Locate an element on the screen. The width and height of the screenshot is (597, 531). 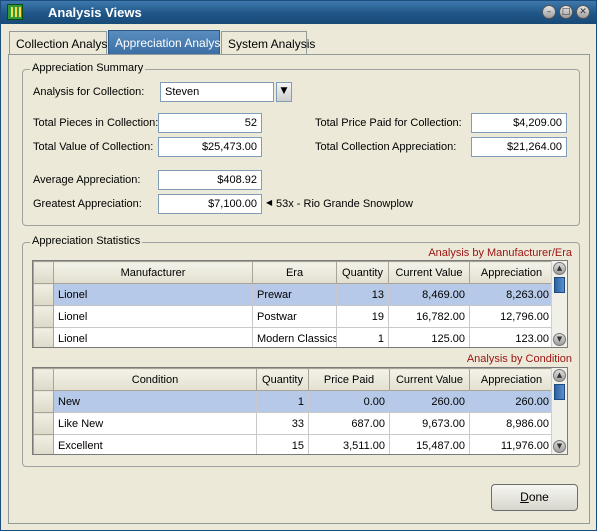
cell-quantity: 33 is located at coordinates (282, 423).